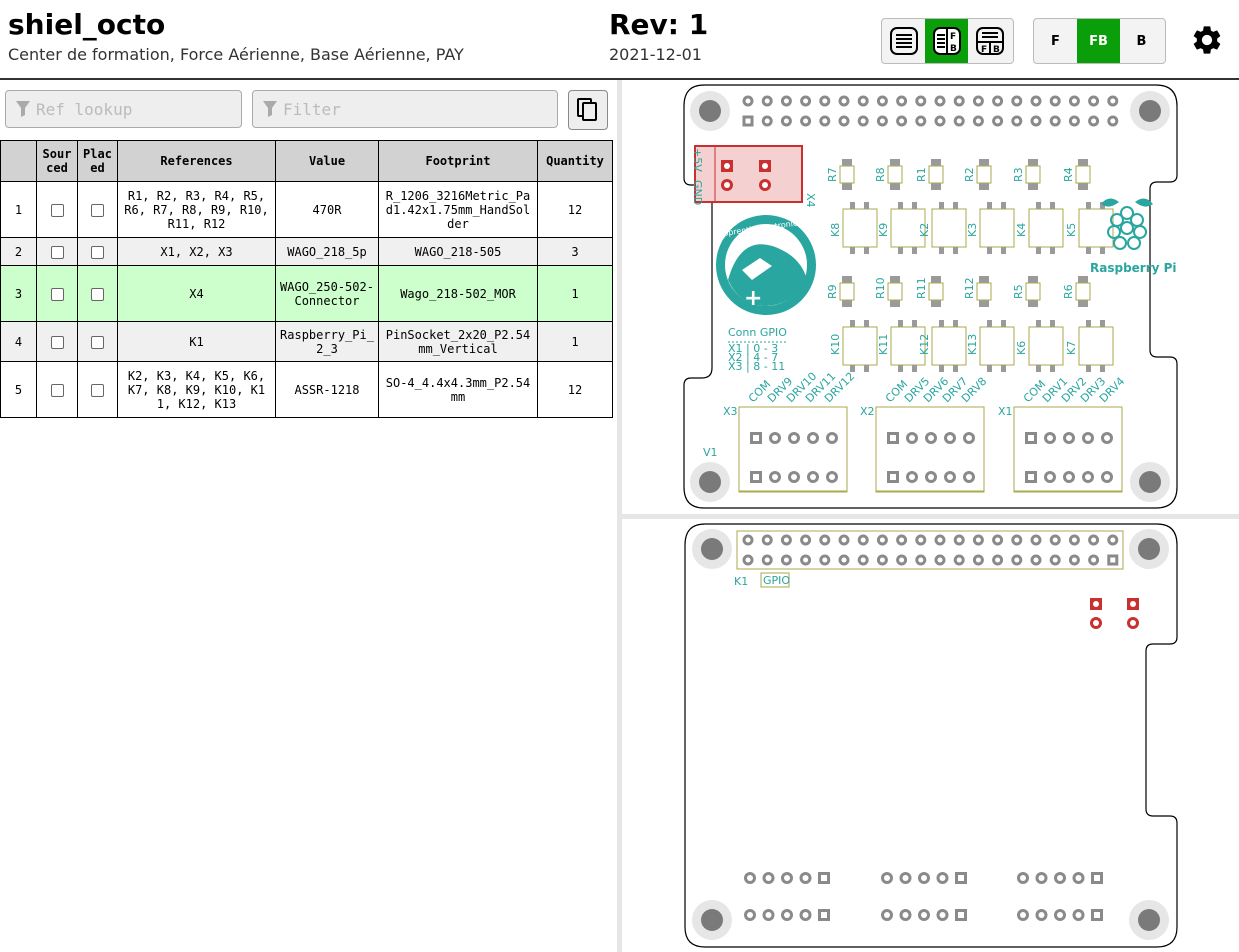 The height and width of the screenshot is (952, 1239). What do you see at coordinates (97, 161) in the screenshot?
I see `col-placed-header: Plac ed` at bounding box center [97, 161].